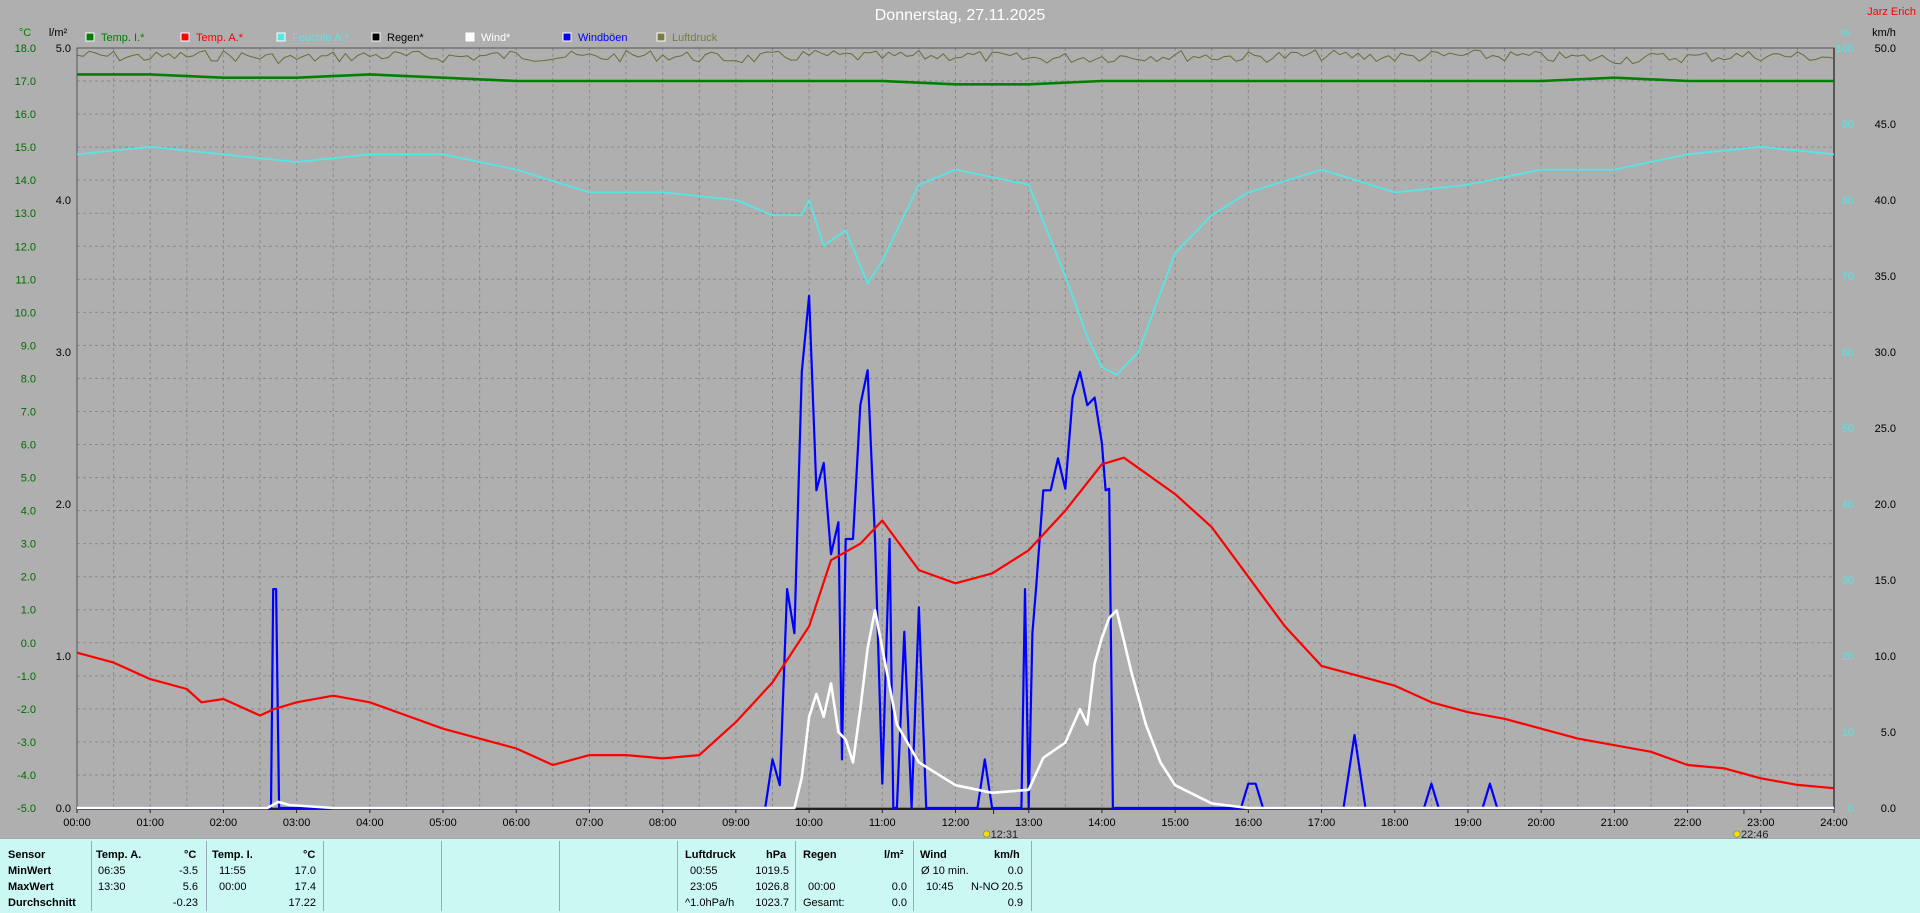 This screenshot has height=913, width=1920. What do you see at coordinates (1761, 823) in the screenshot?
I see `x-tick-label: 23:00` at bounding box center [1761, 823].